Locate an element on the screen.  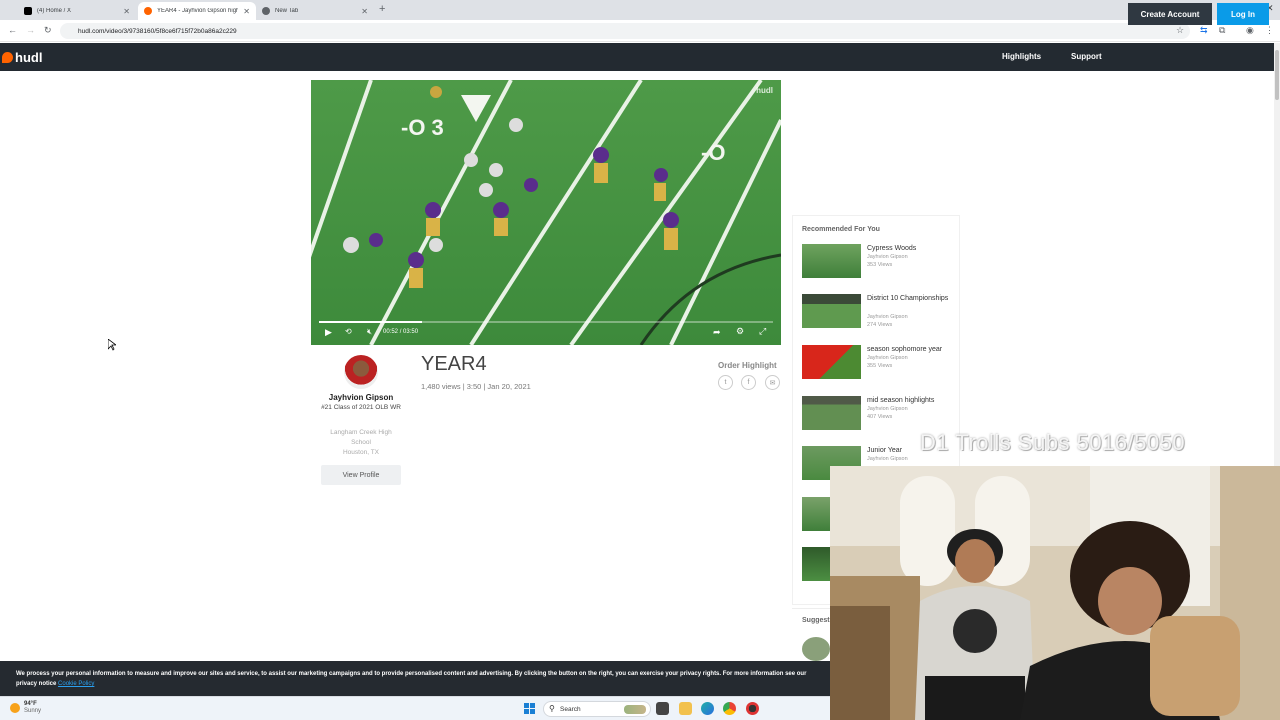
facebook-share-icon: f is located at coordinates (748, 382).